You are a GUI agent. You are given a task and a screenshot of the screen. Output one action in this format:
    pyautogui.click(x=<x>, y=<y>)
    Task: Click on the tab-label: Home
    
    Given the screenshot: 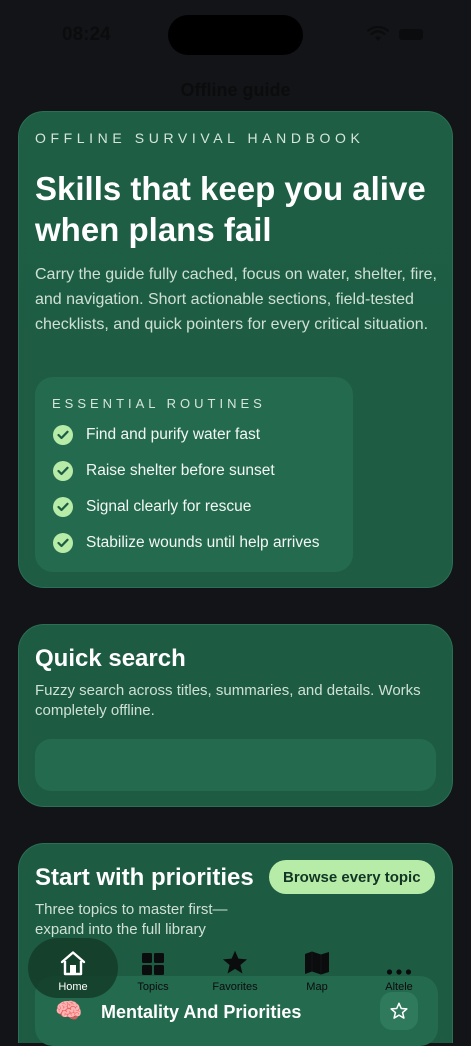 What is the action you would take?
    pyautogui.click(x=73, y=987)
    